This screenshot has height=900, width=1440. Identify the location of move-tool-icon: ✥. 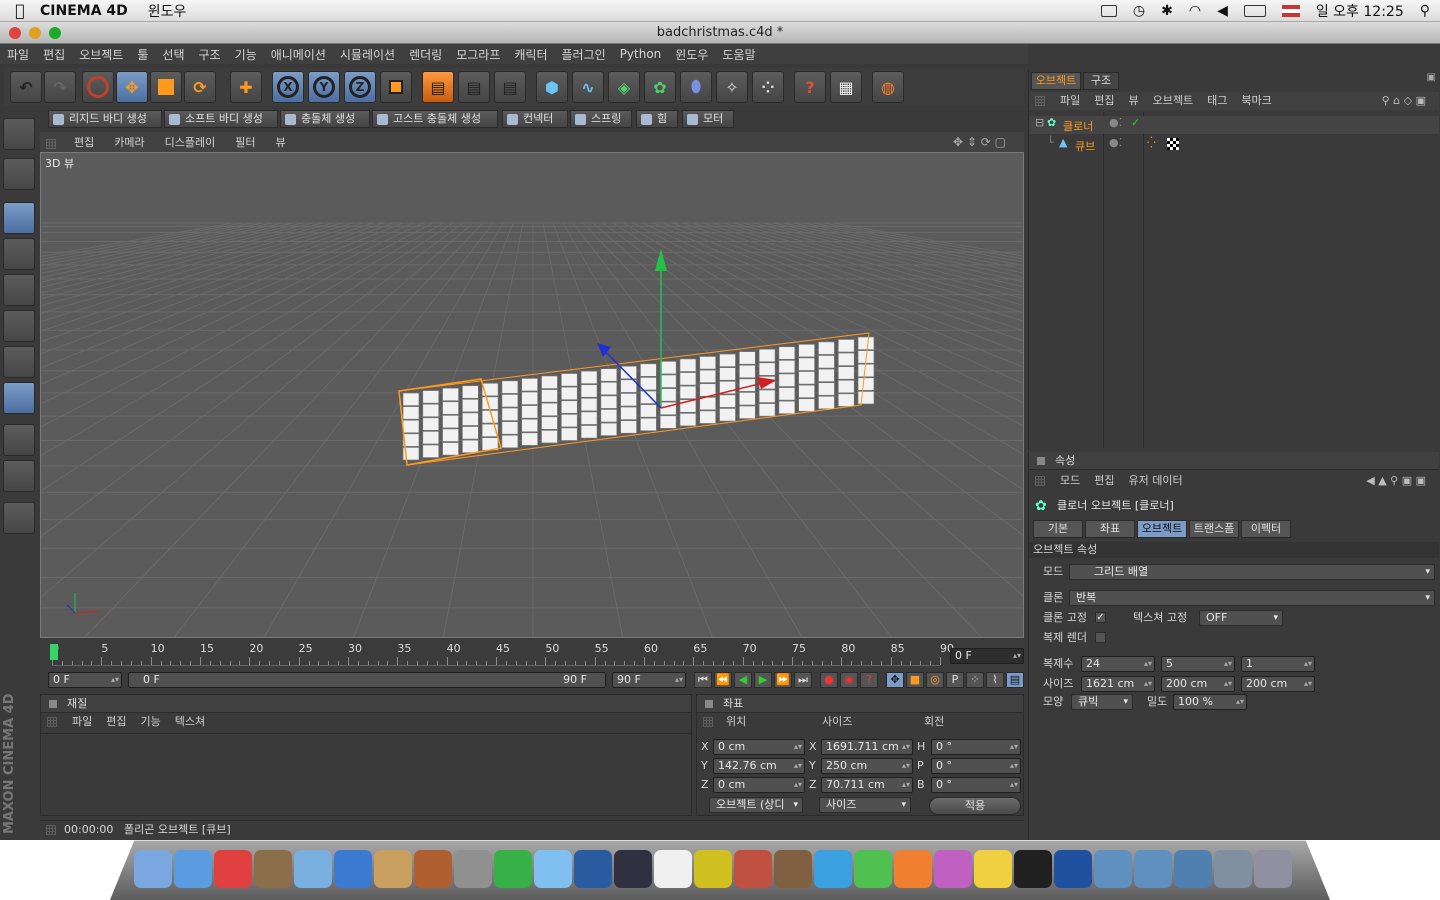
(132, 87).